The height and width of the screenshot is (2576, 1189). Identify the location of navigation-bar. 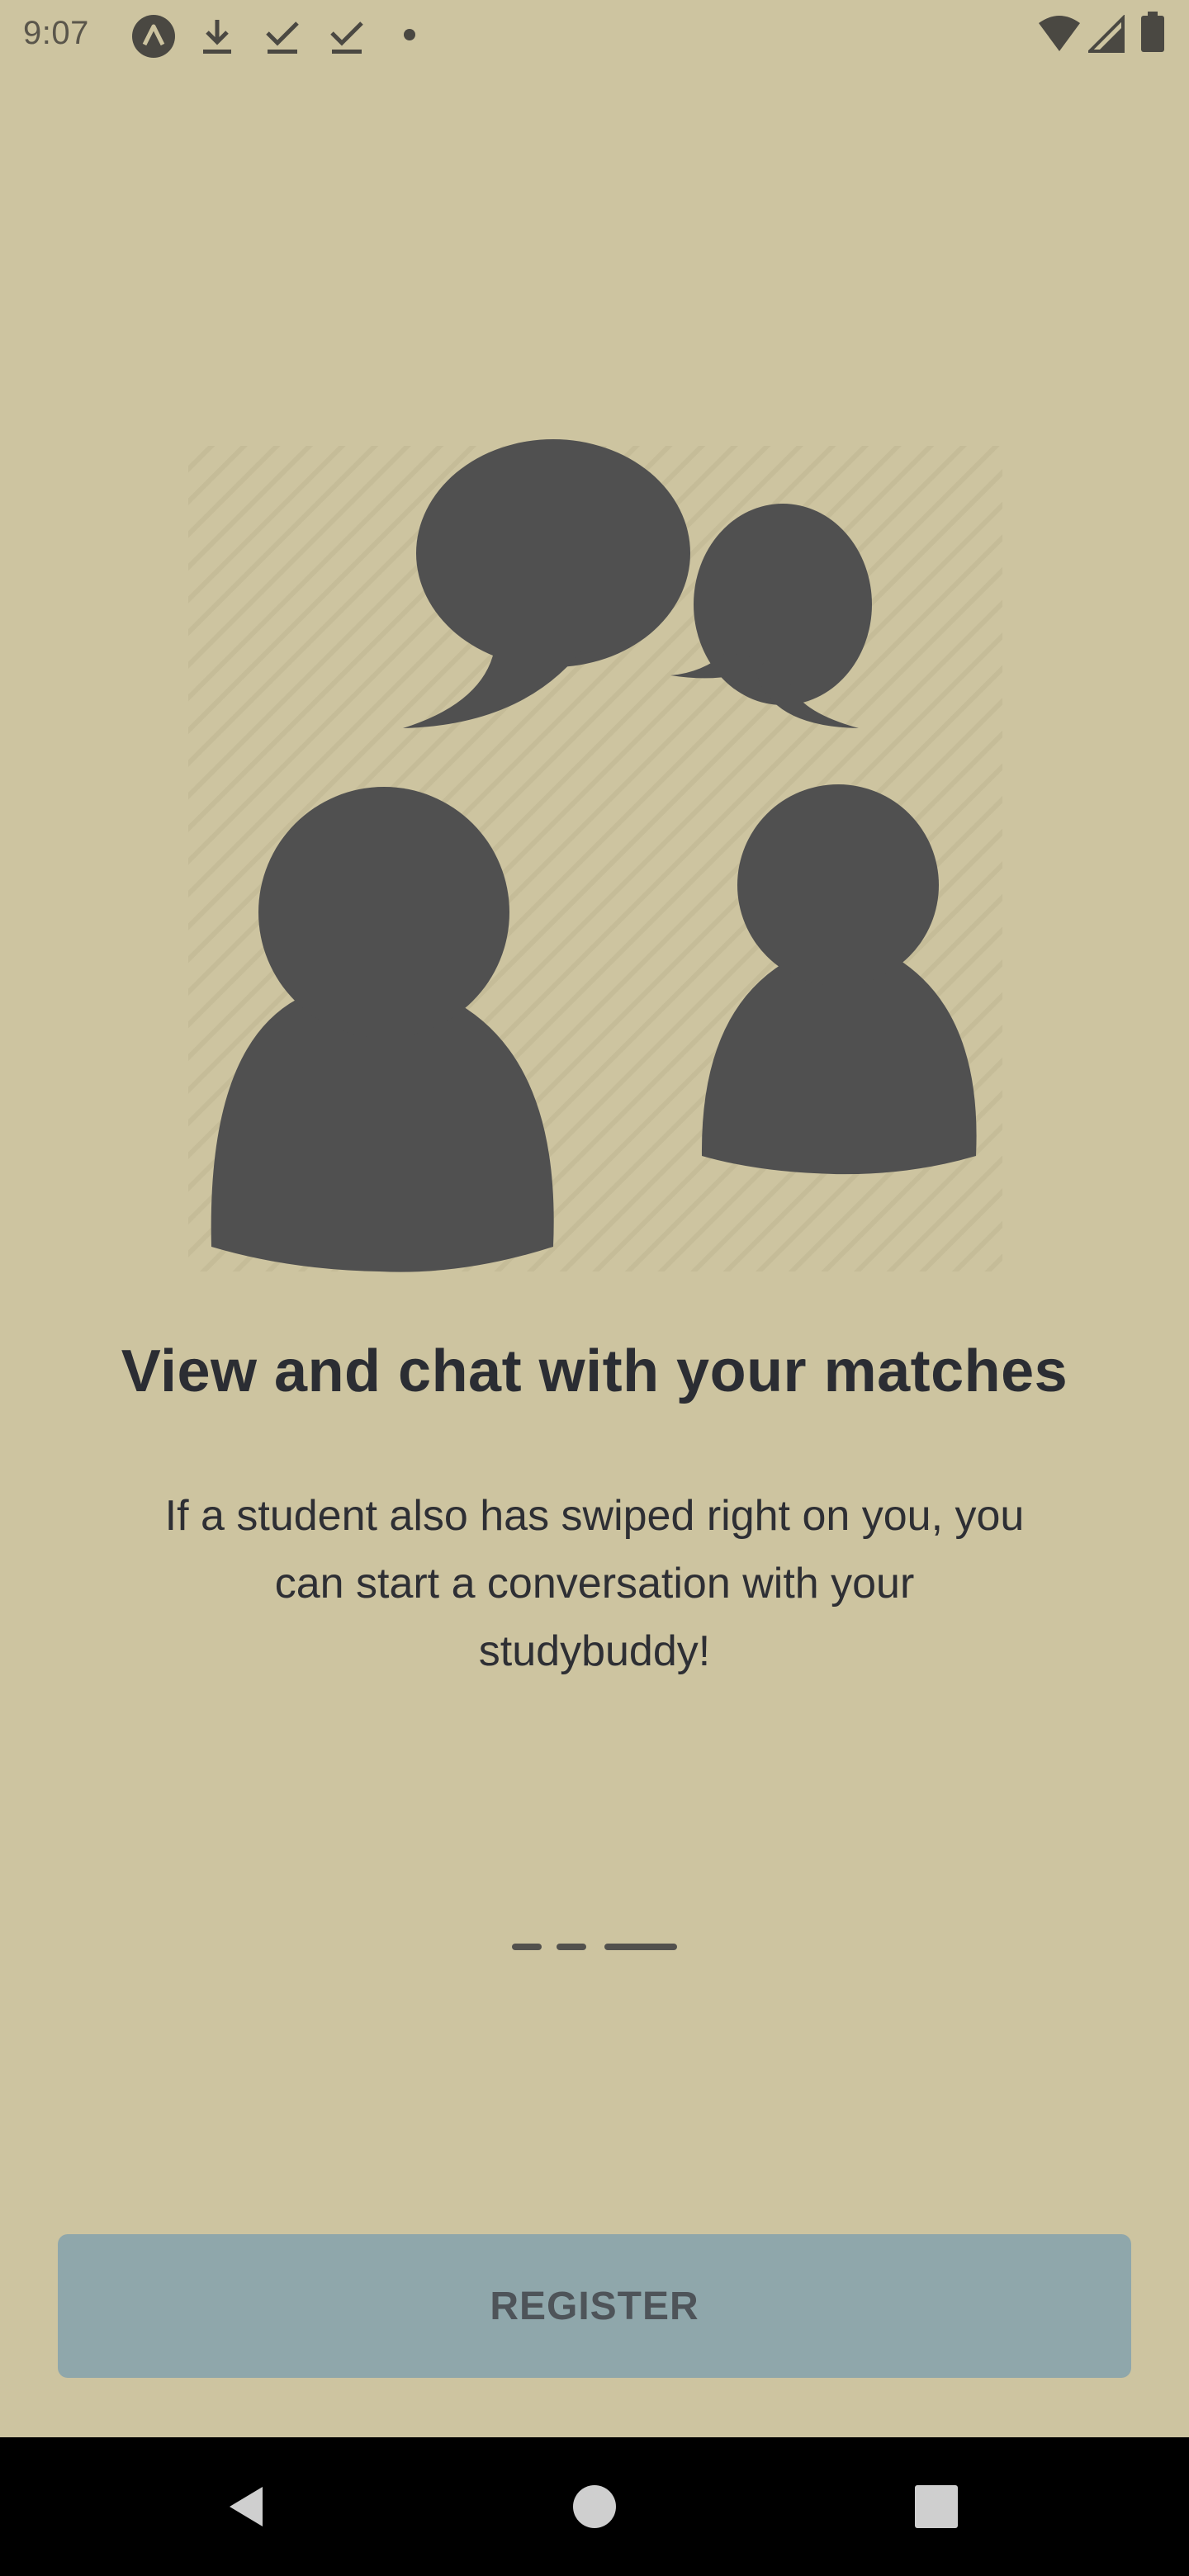
(594, 2506).